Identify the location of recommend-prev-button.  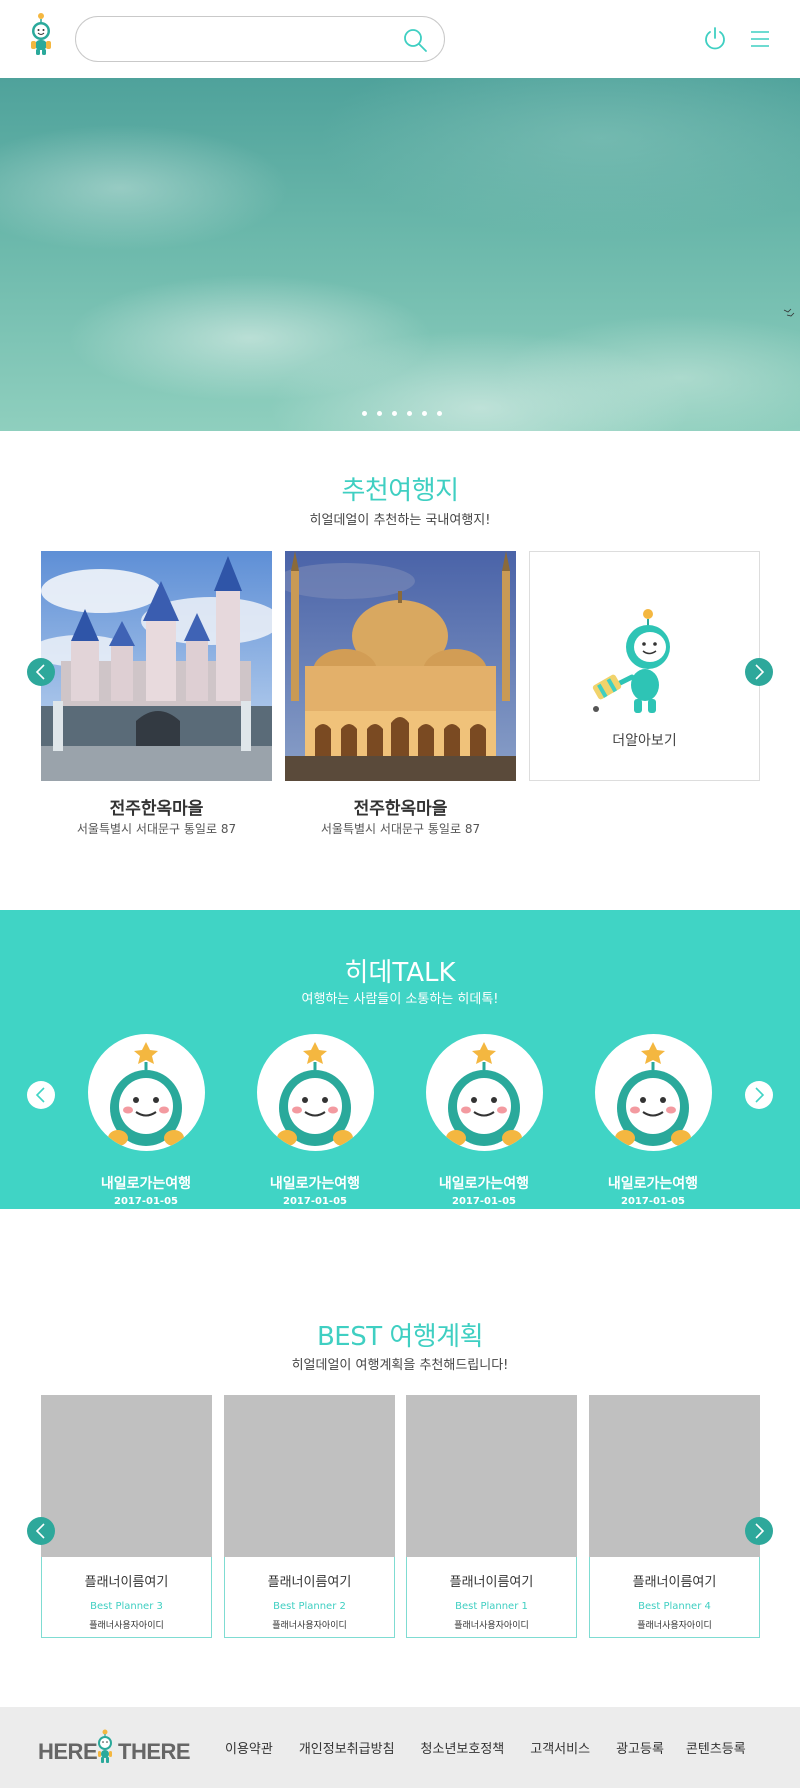
(41, 672).